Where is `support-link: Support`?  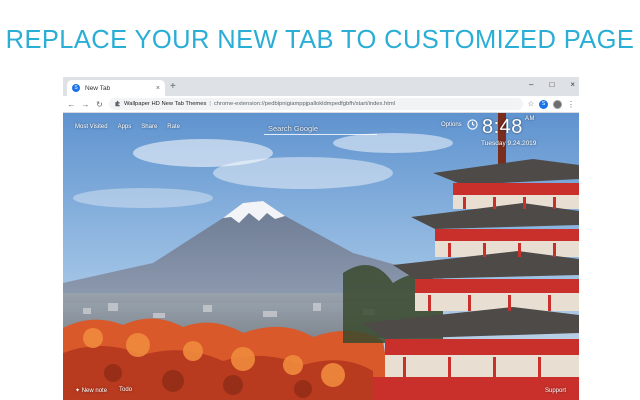
support-link: Support is located at coordinates (555, 391).